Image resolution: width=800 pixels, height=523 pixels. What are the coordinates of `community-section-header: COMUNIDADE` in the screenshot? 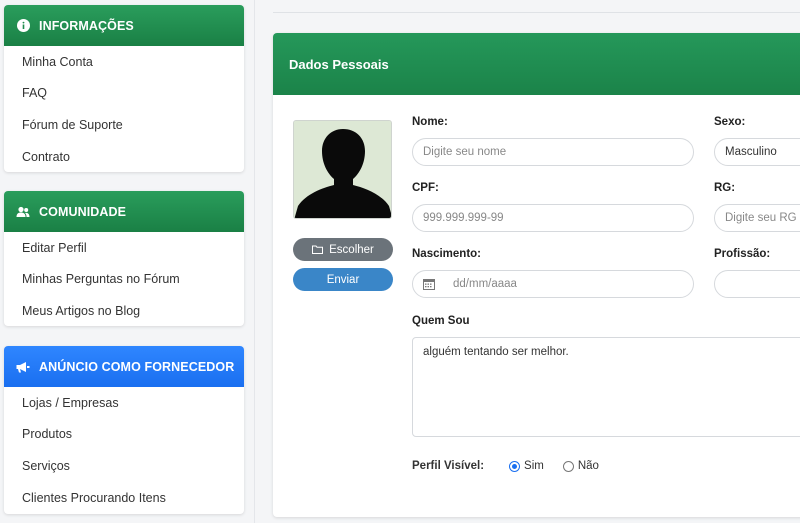 It's located at (124, 211).